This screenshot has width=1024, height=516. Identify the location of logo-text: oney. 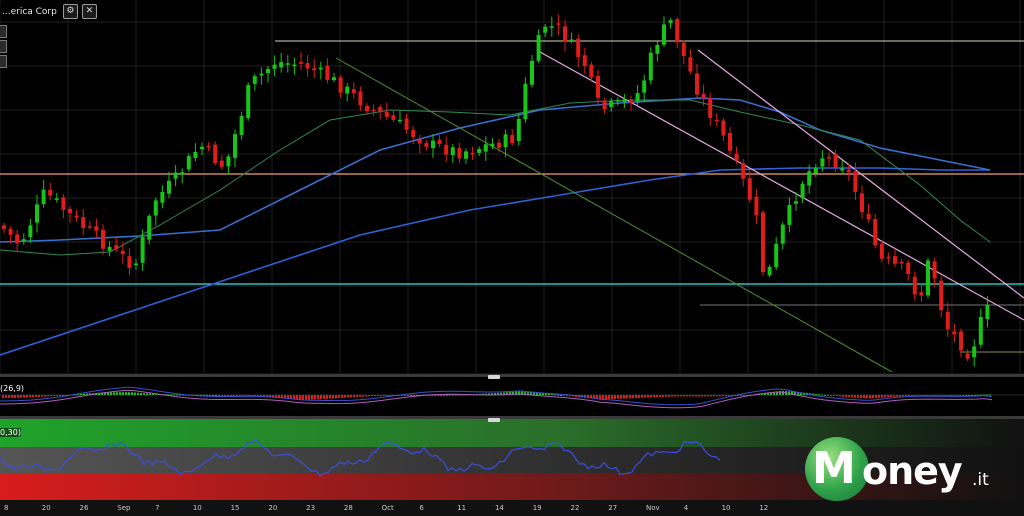
(912, 471).